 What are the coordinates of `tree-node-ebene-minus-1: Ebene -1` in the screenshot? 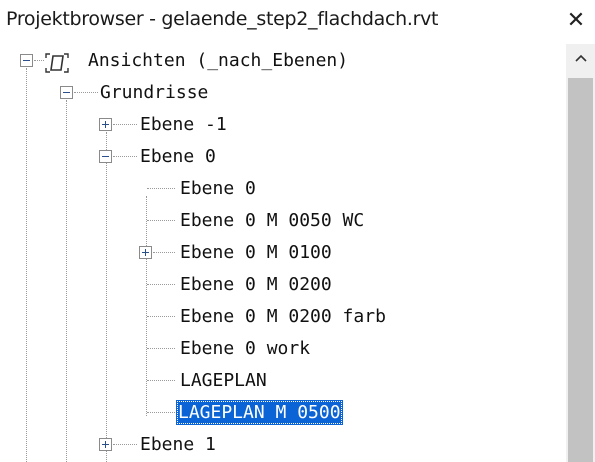 It's located at (283, 123).